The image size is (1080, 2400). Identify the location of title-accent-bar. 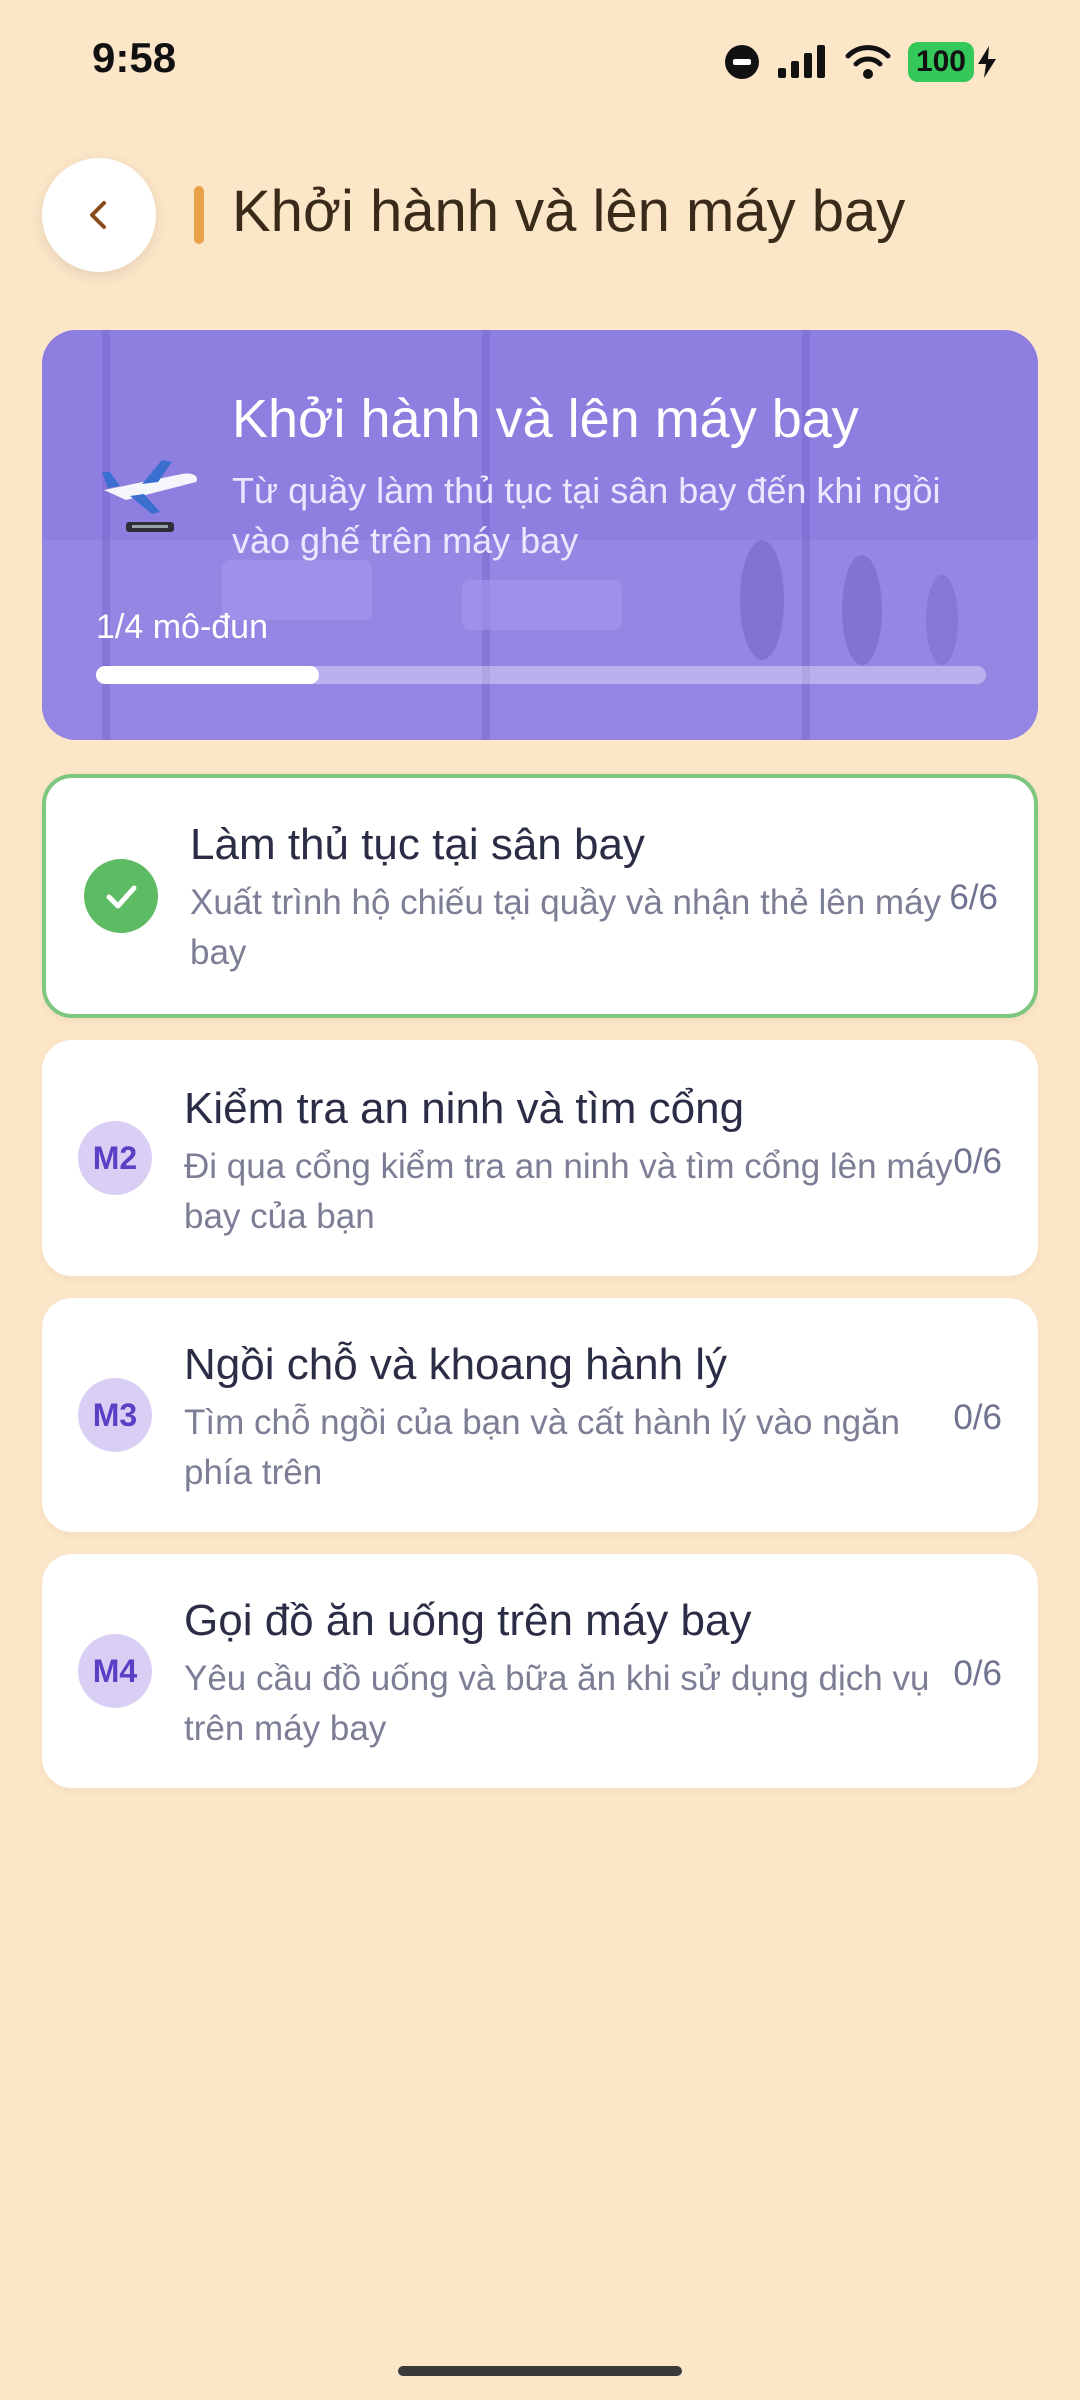
(199, 215).